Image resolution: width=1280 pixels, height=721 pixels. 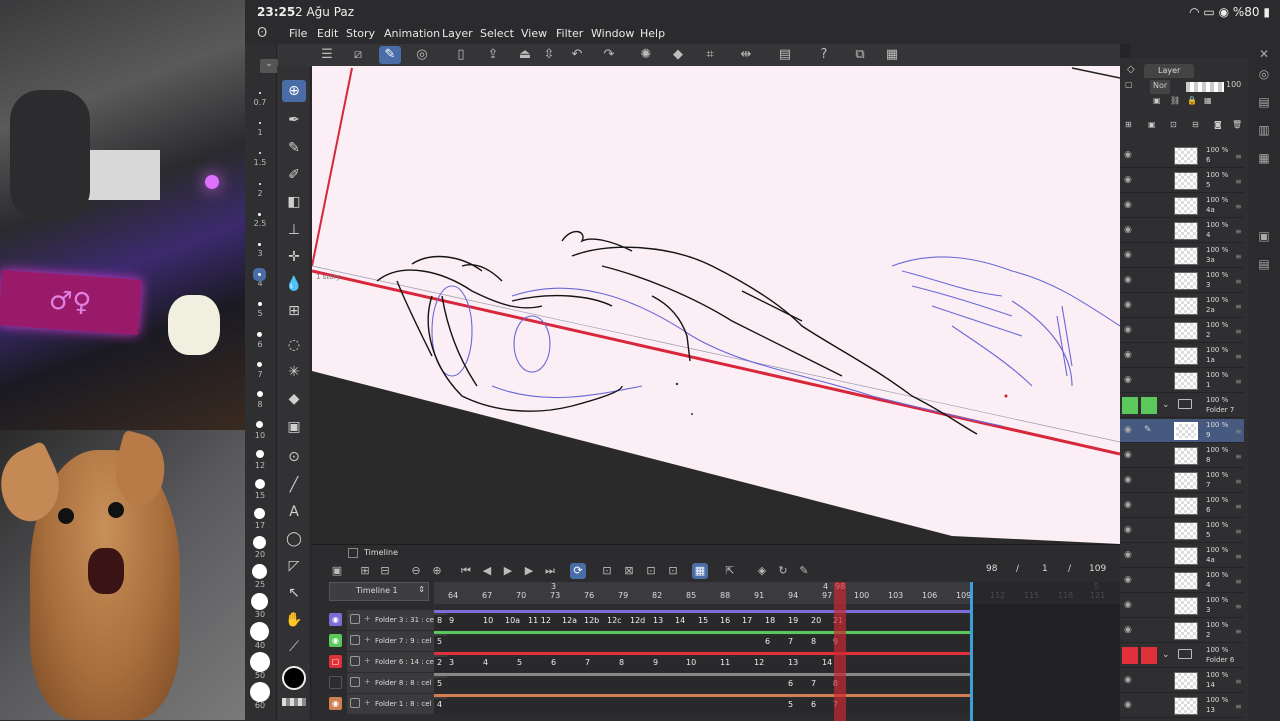 I want to click on hamburger-menu-icon: ☰, so click(x=327, y=55).